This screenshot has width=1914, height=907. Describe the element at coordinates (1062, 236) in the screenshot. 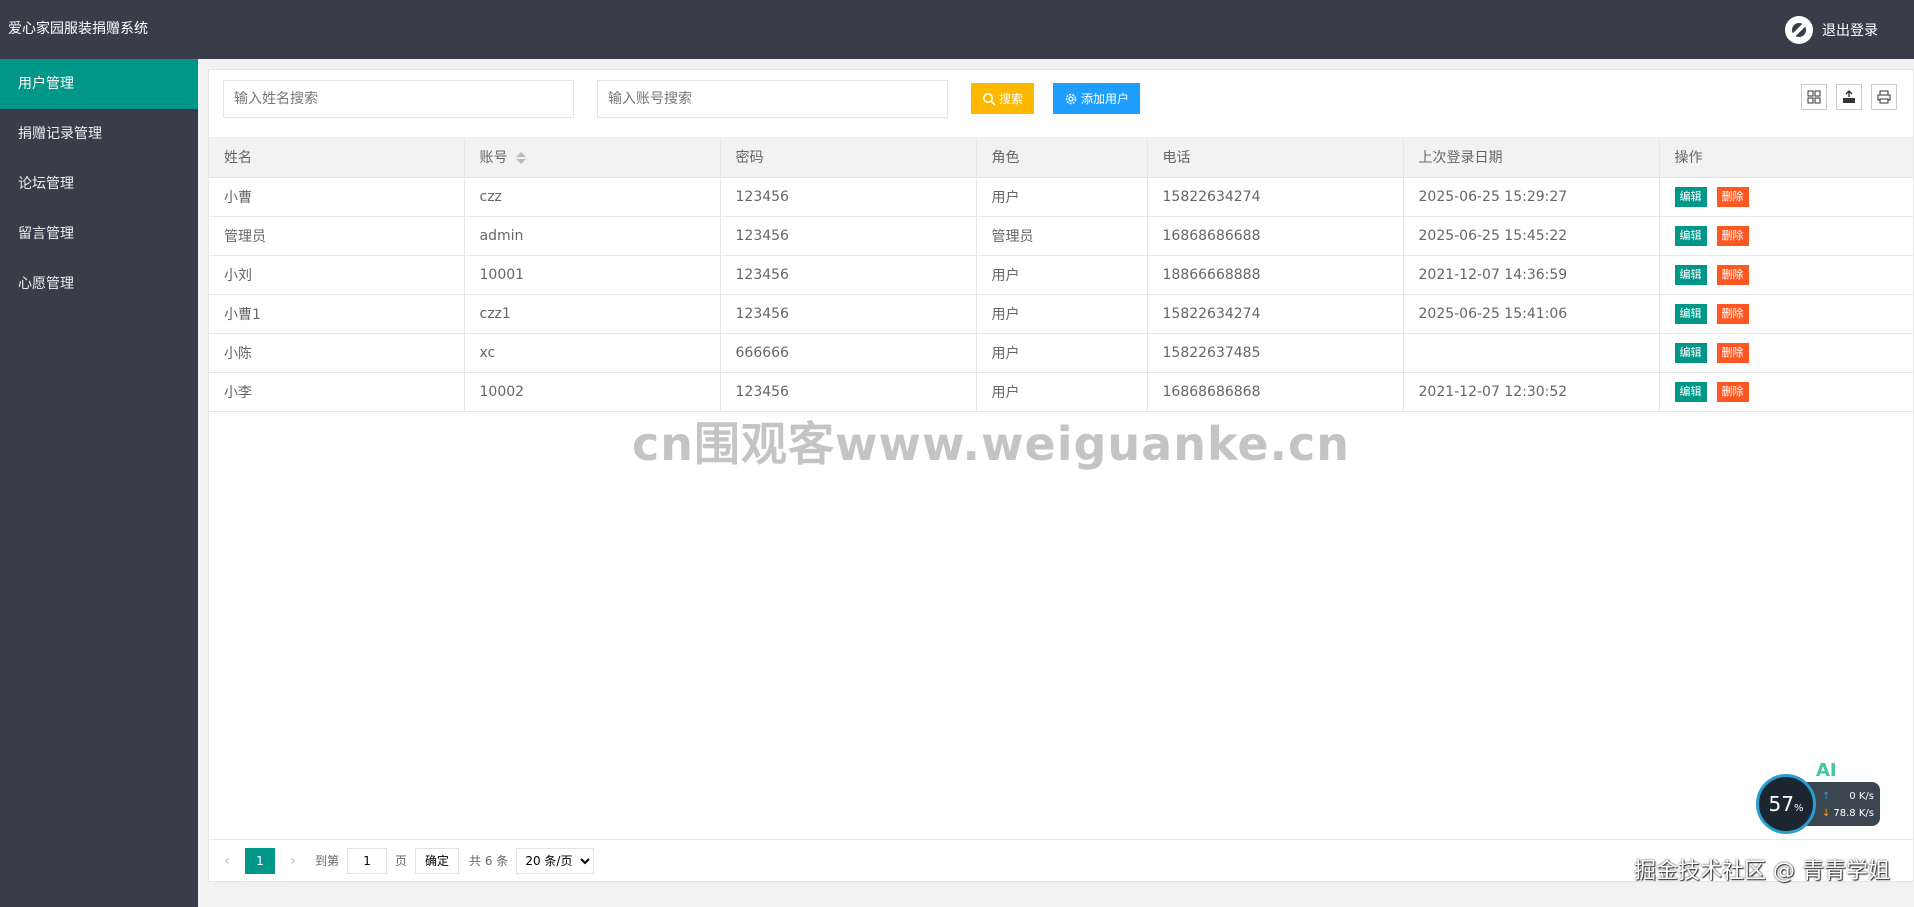

I see `cell-role: 管理员` at that location.